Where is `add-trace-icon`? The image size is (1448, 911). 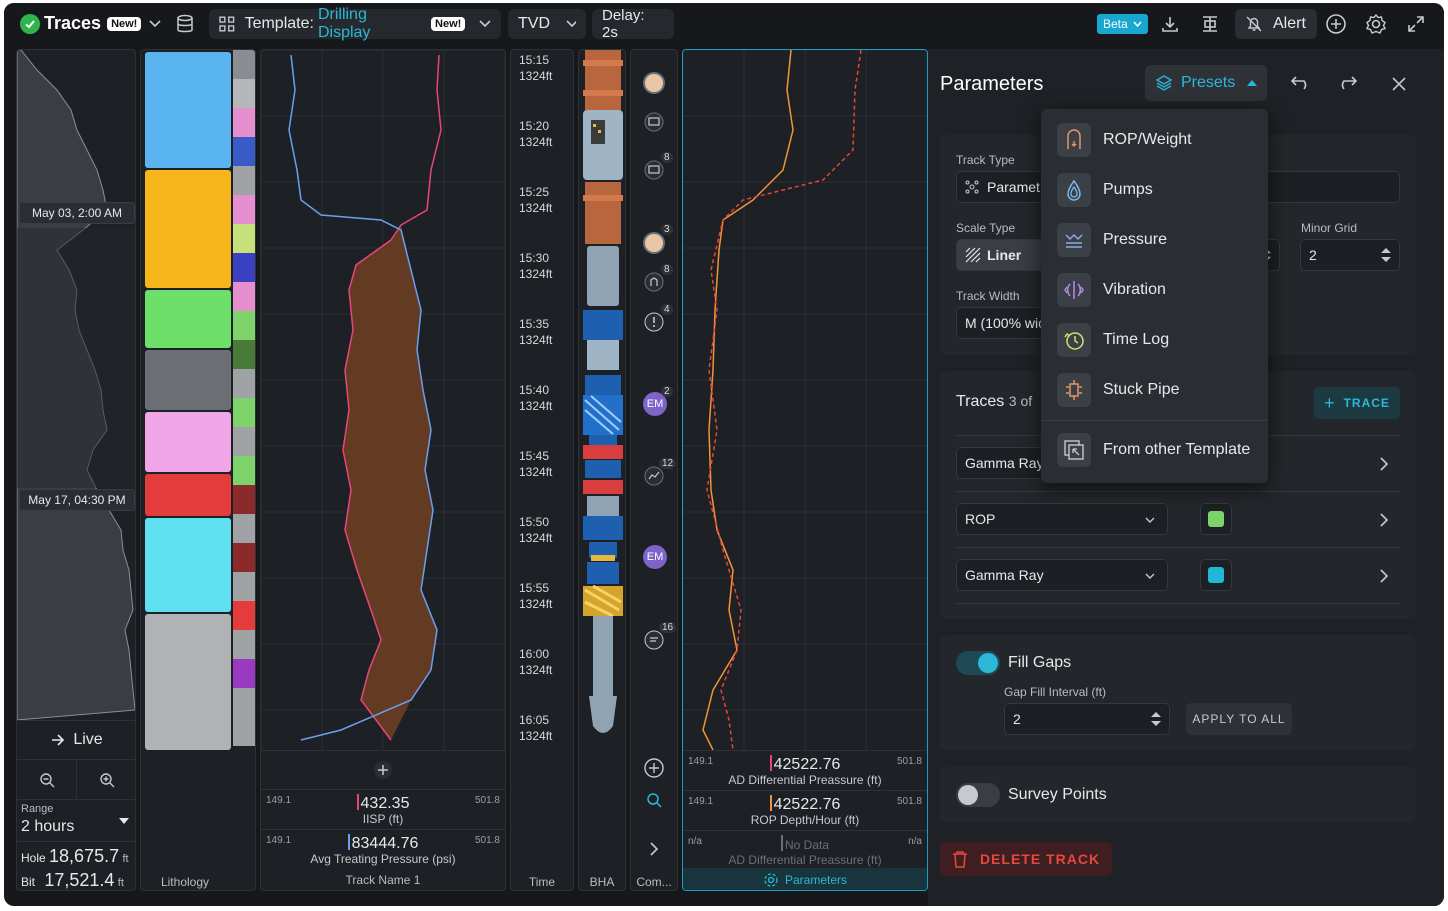
add-trace-icon is located at coordinates (383, 769).